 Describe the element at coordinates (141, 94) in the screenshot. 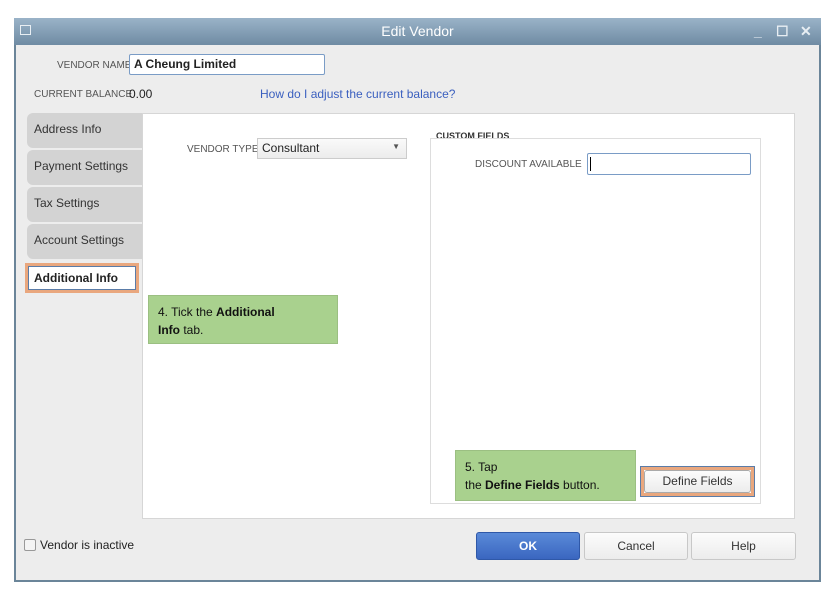

I see `current-balance-value: 0.00` at that location.